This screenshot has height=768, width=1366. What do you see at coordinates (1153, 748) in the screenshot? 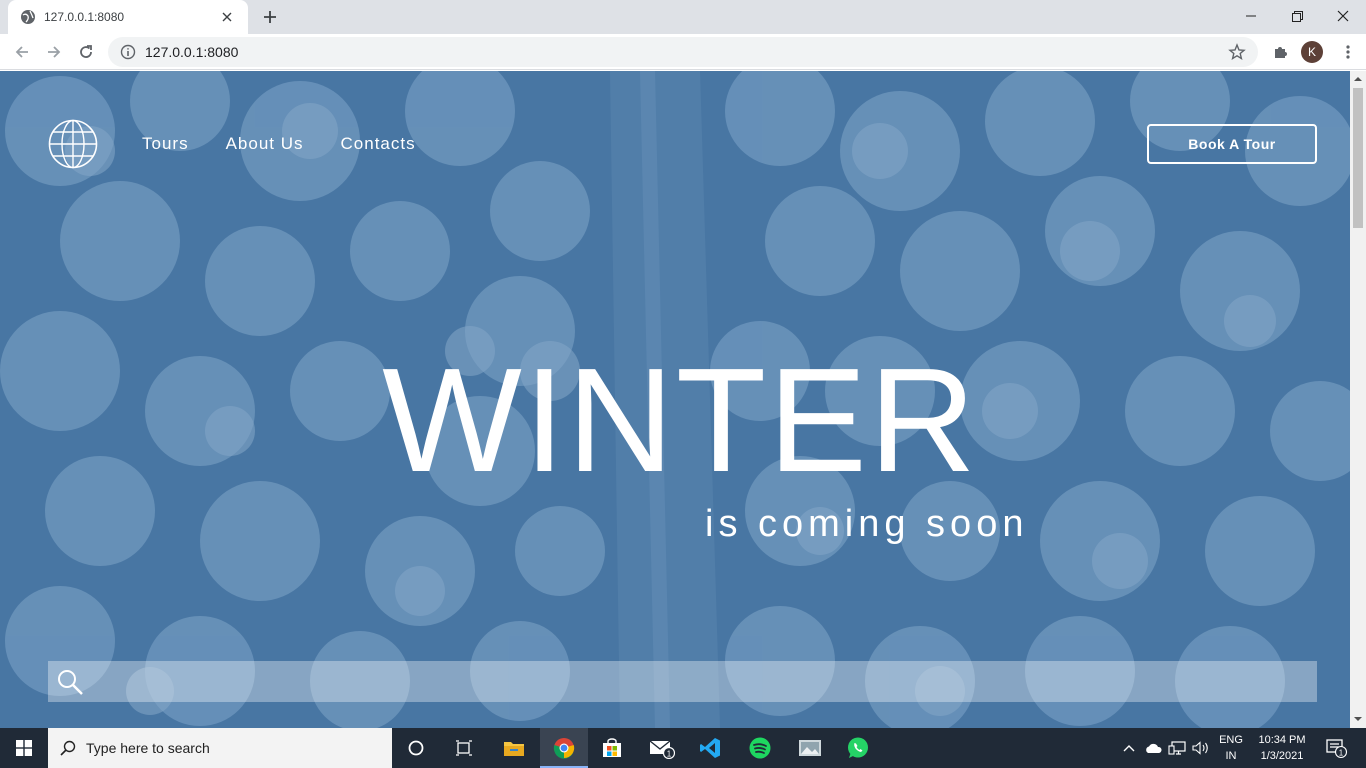
I see `onedrive-cloud-icon` at bounding box center [1153, 748].